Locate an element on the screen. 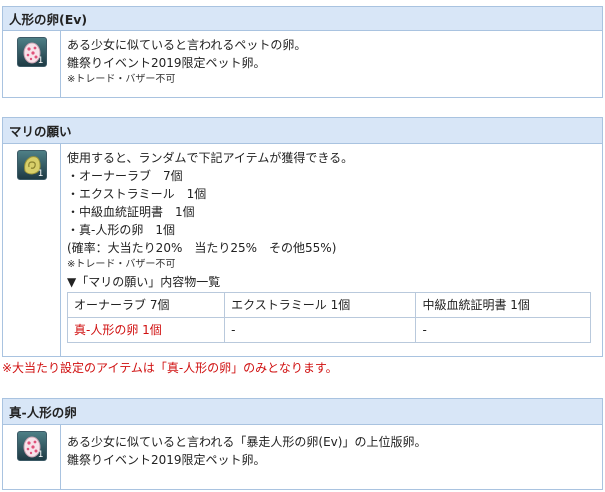  table-cell: エクストラミール 1個 is located at coordinates (320, 305).